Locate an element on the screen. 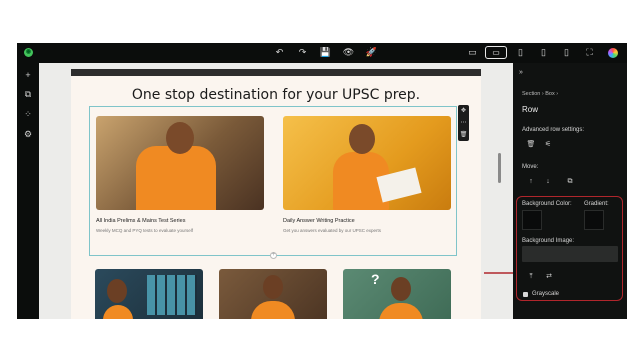 The image size is (644, 362). pages-icon: ⧉ is located at coordinates (28, 94).